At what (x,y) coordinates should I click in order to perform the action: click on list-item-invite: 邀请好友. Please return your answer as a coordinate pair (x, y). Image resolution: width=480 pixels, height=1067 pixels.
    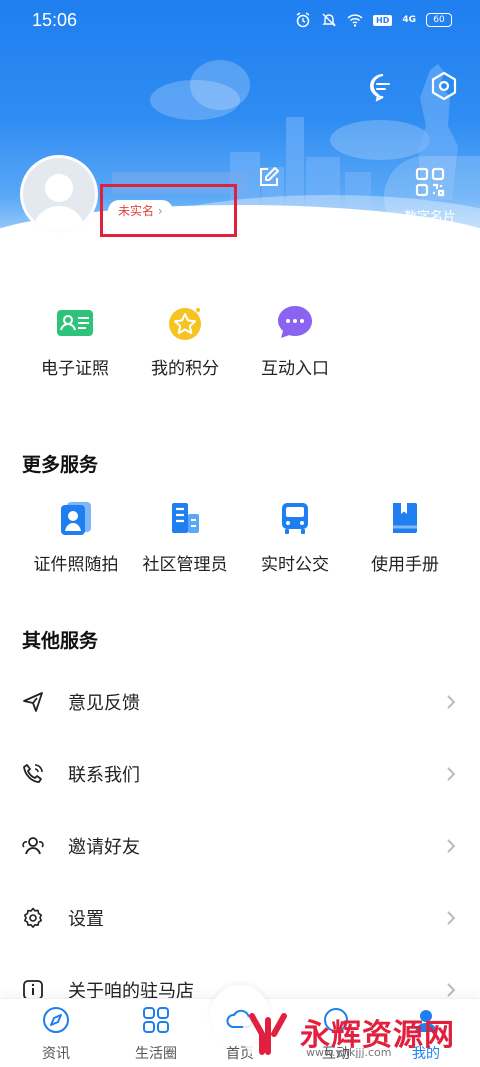
    Looking at the image, I should click on (240, 847).